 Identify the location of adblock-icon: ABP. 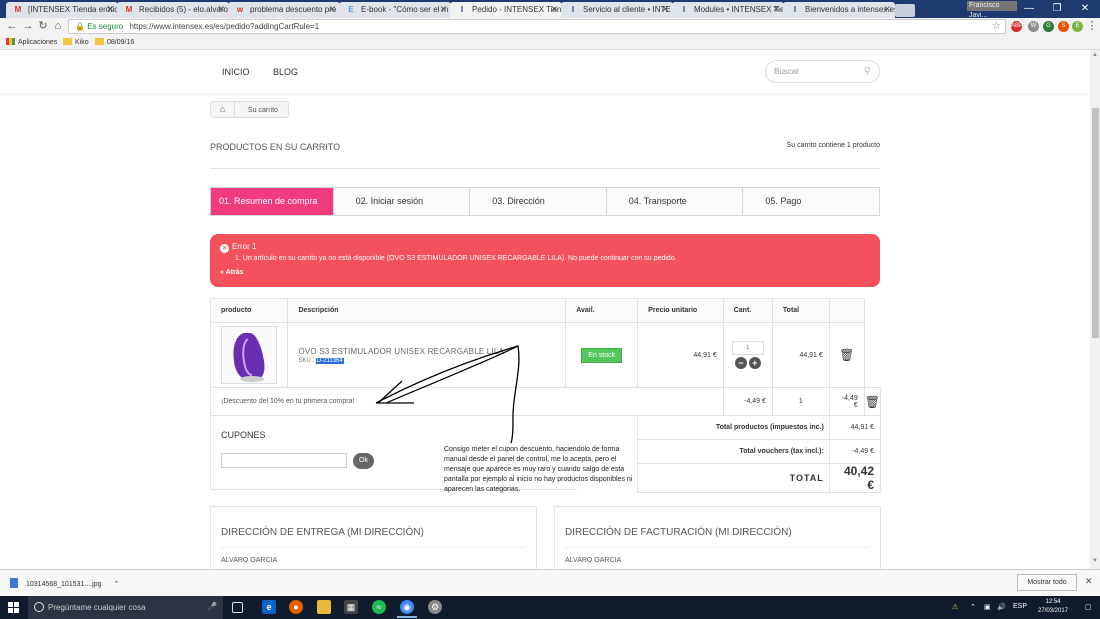
(1017, 26).